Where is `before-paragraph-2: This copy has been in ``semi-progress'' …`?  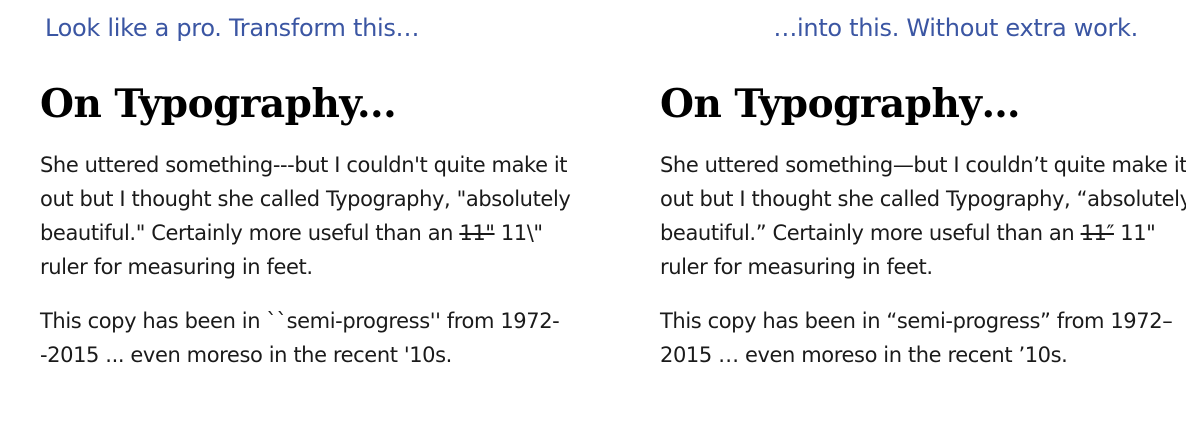 before-paragraph-2: This copy has been in ``semi-progress'' … is located at coordinates (300, 338).